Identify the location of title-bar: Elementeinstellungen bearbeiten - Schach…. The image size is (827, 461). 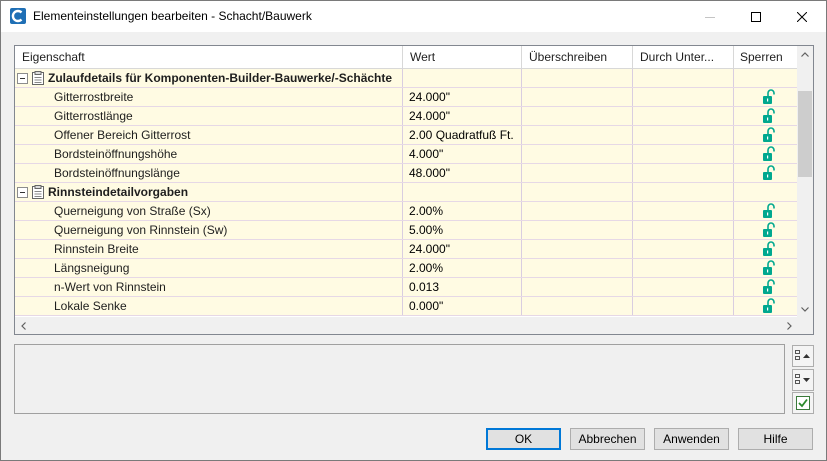
(413, 16).